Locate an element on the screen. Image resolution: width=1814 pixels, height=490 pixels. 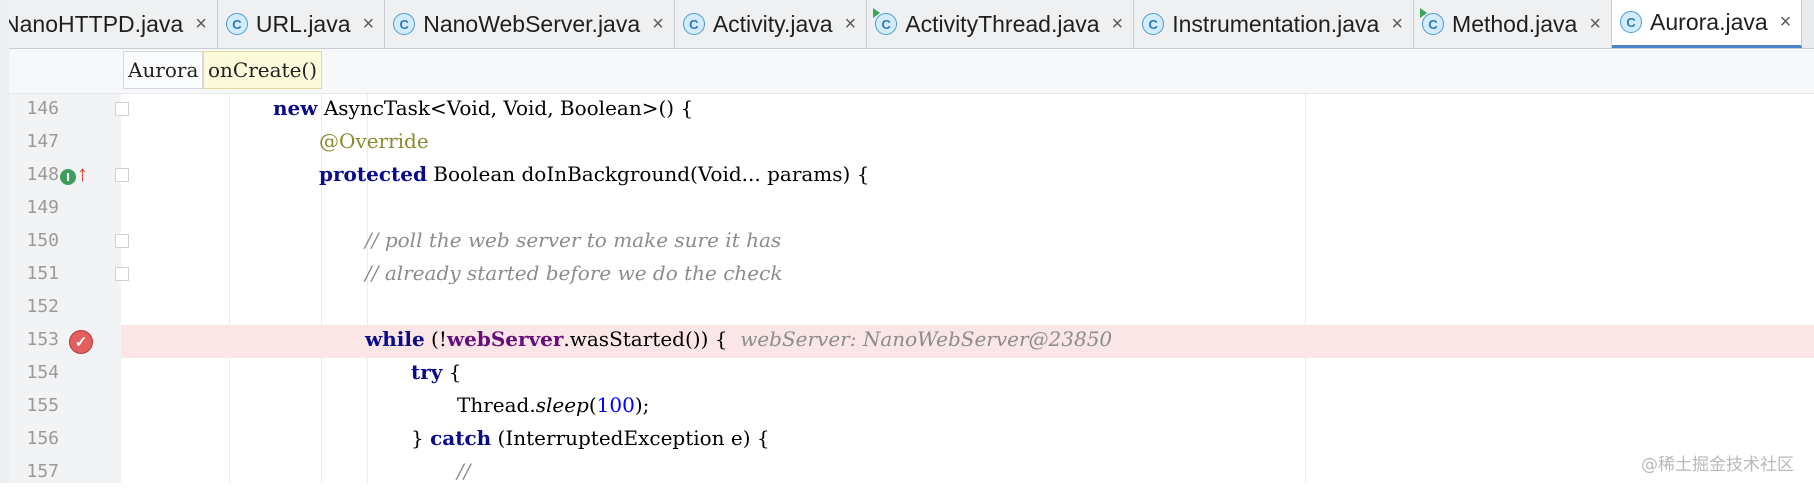
tab-nanohttpd: NanoHTTPD.java × is located at coordinates (113, 24).